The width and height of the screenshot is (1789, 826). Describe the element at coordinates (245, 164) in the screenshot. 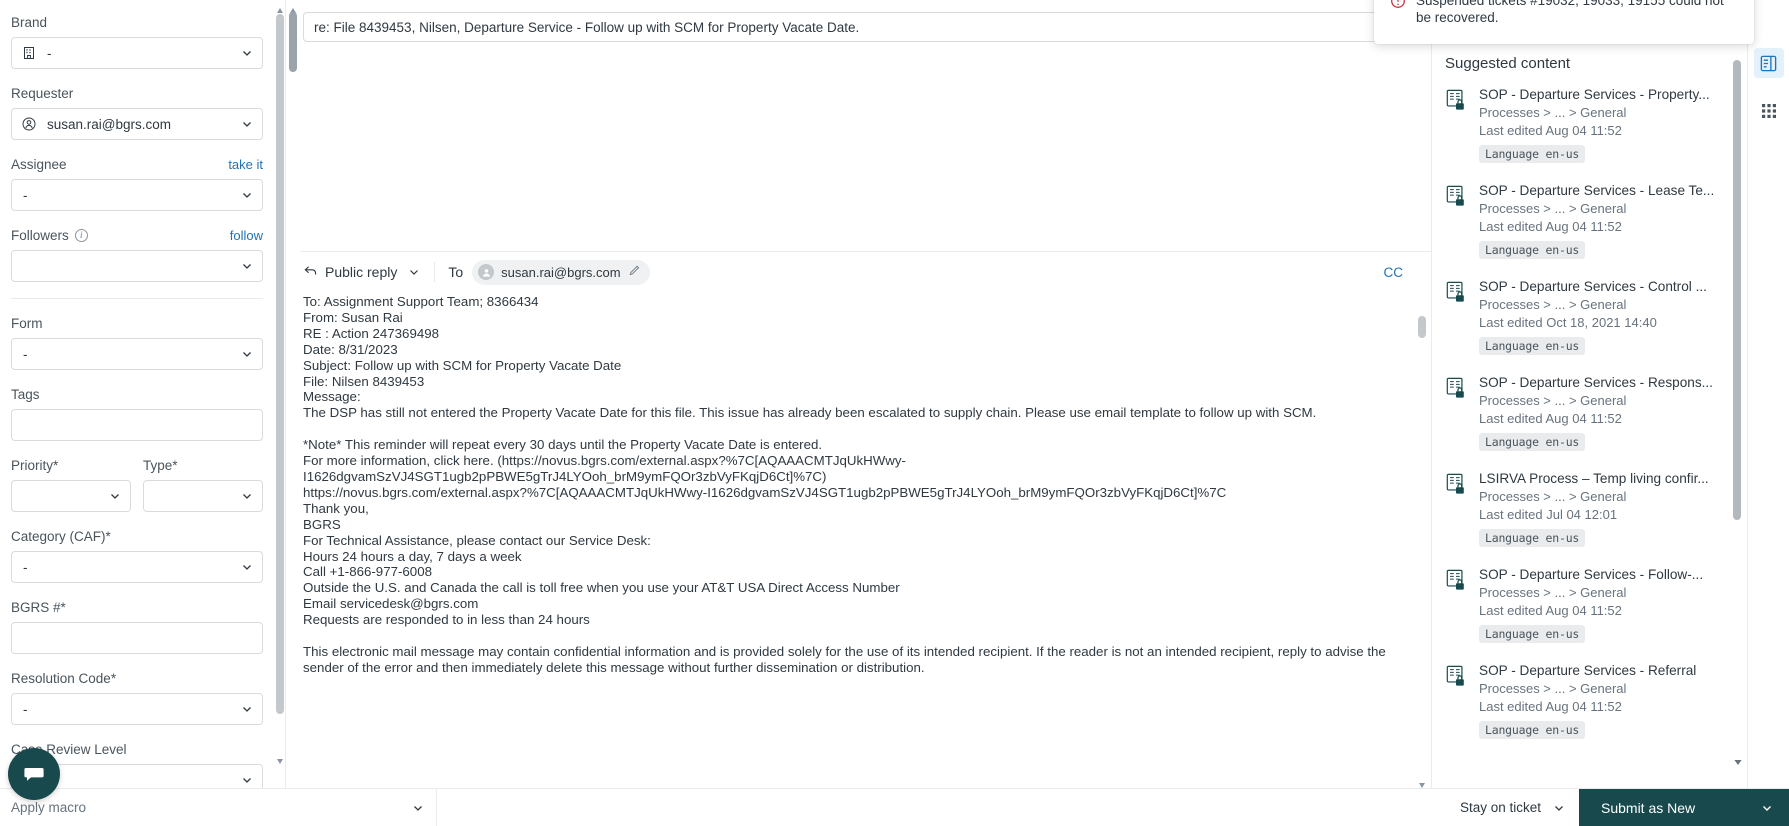

I see `take-it-link: take it` at that location.